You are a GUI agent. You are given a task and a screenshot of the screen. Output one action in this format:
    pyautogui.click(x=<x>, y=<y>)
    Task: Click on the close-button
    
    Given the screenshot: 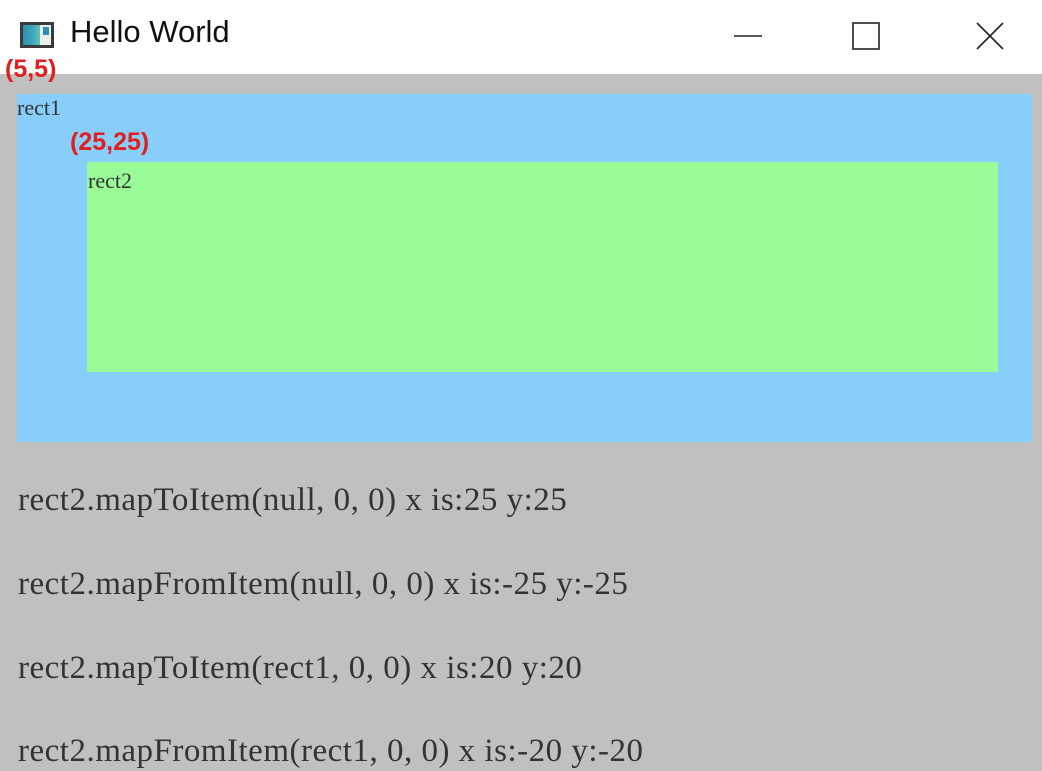 What is the action you would take?
    pyautogui.click(x=990, y=36)
    